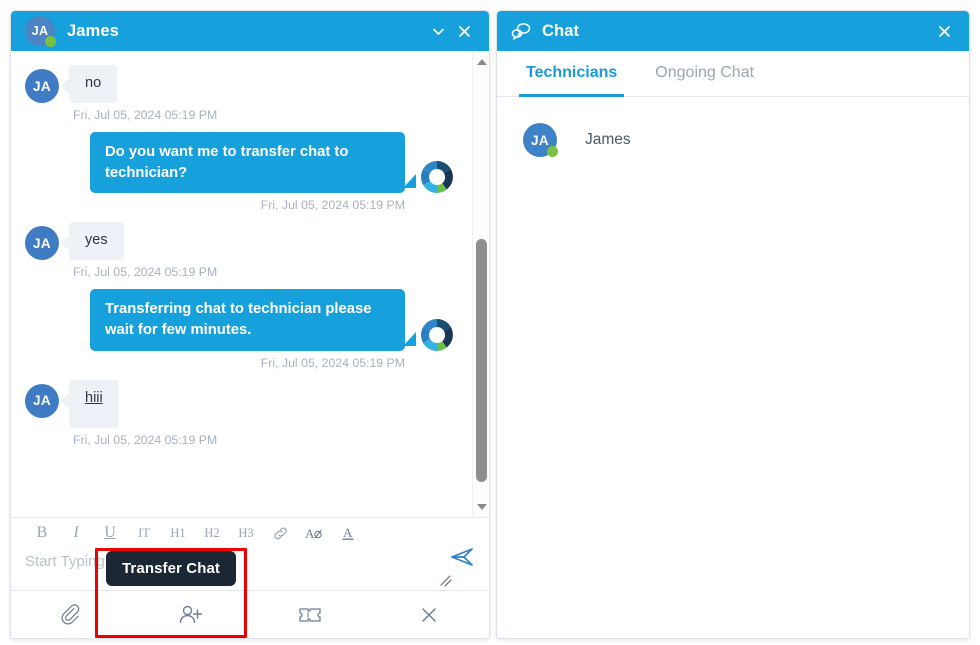  I want to click on text-color-icon: A, so click(348, 533).